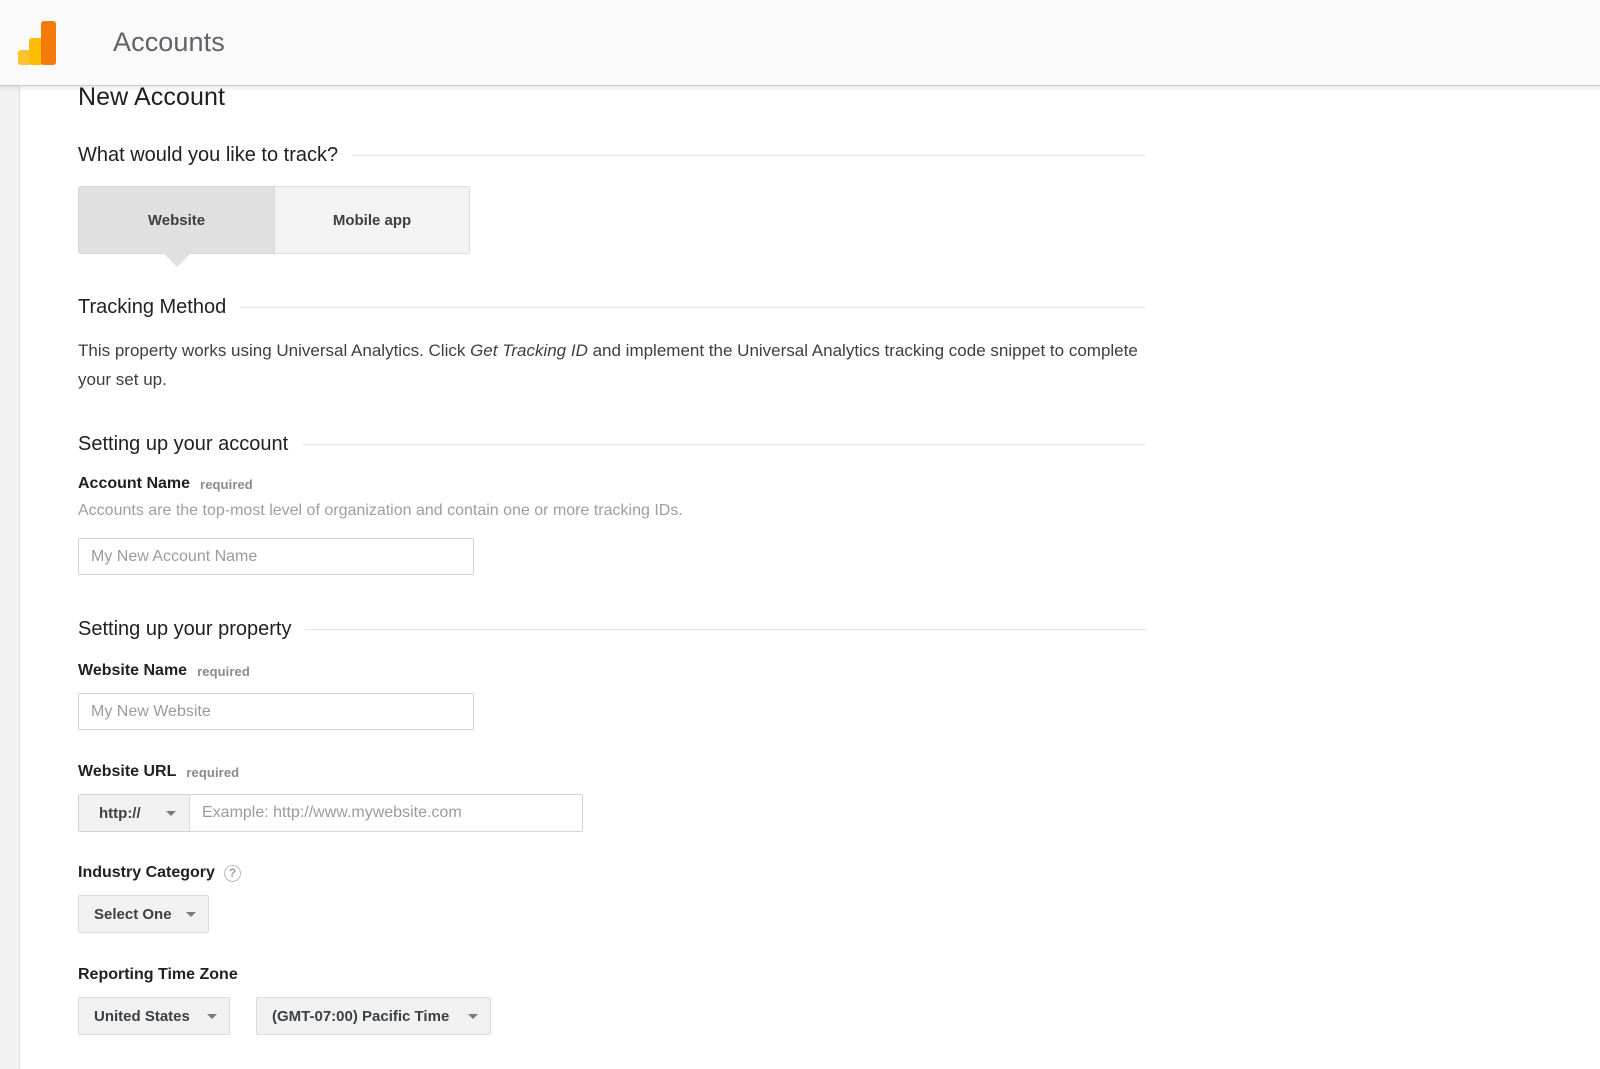 This screenshot has width=1600, height=1069. I want to click on reporting-time-zone-label: Reporting Time Zone, so click(158, 975).